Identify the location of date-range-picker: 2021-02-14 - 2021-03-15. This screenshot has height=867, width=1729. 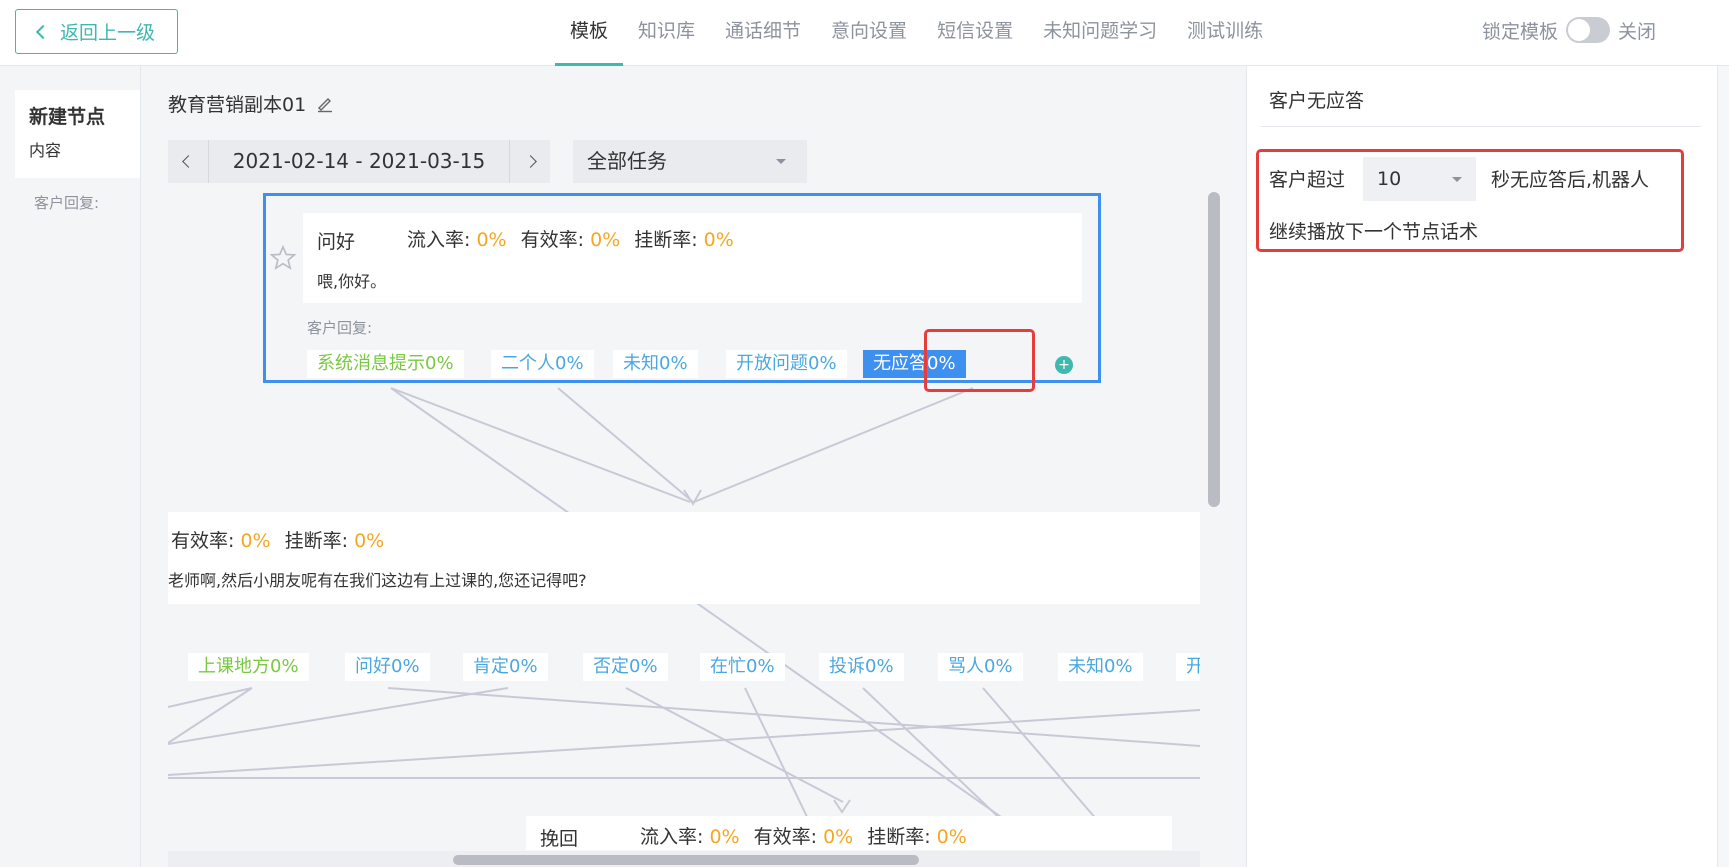
(359, 161).